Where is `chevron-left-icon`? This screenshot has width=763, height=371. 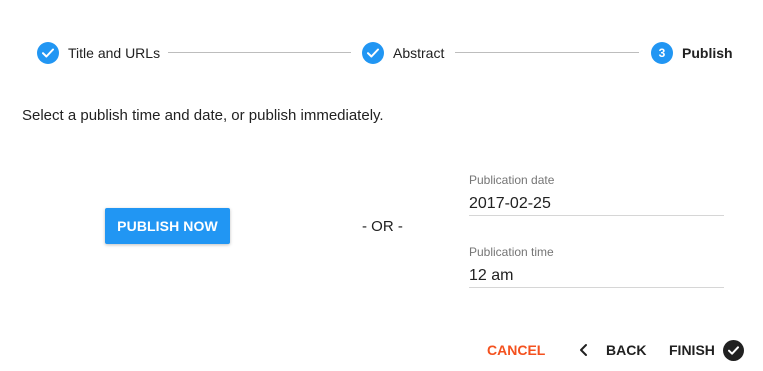 chevron-left-icon is located at coordinates (584, 350).